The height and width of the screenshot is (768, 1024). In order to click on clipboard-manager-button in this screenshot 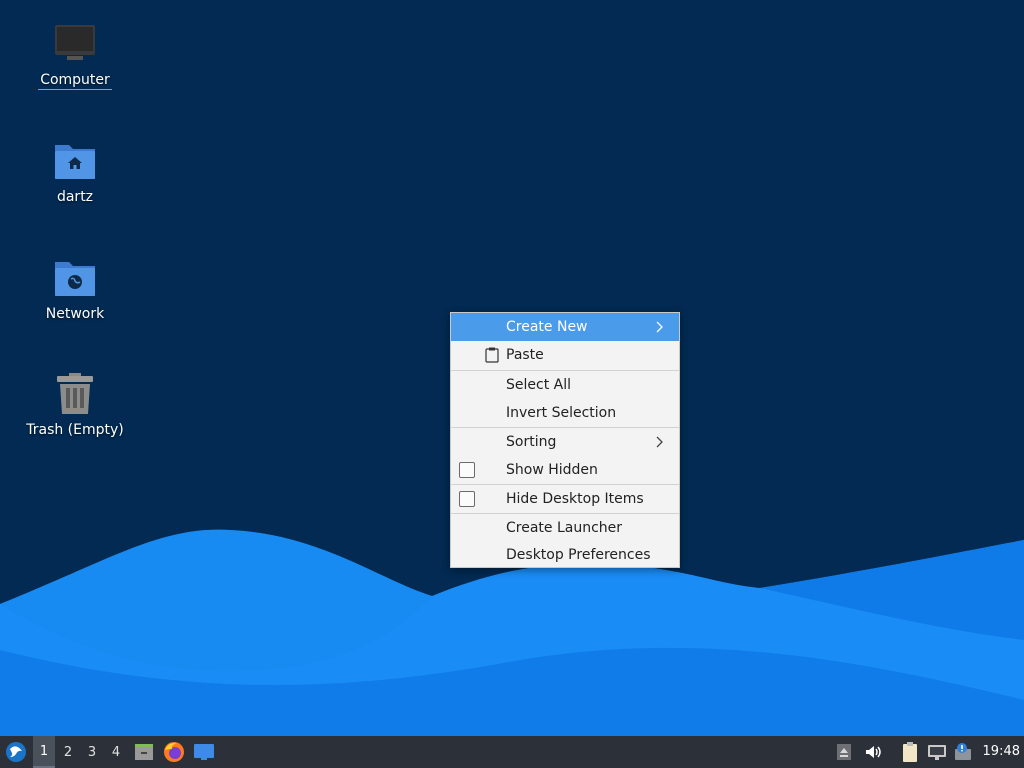, I will do `click(910, 752)`.